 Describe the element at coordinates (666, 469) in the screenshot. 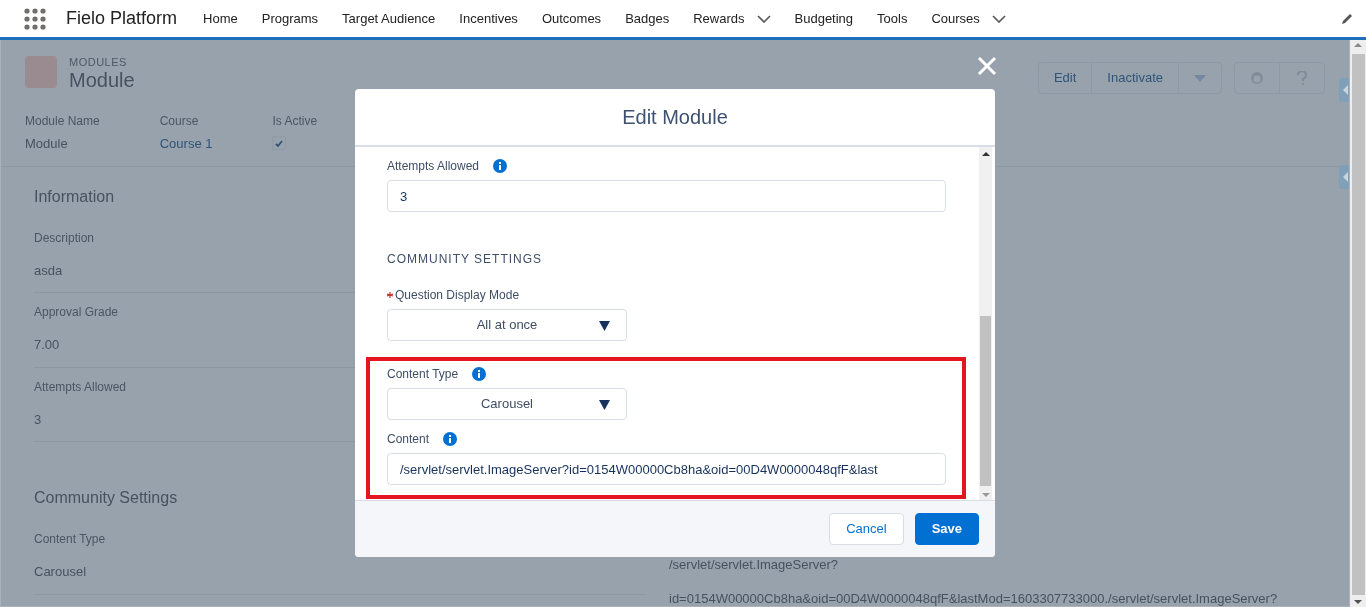

I see `text-input: /servlet/servlet.ImageServer?id=0154W00000Cb8ha&oid=00D4W0000048qfF&last` at that location.